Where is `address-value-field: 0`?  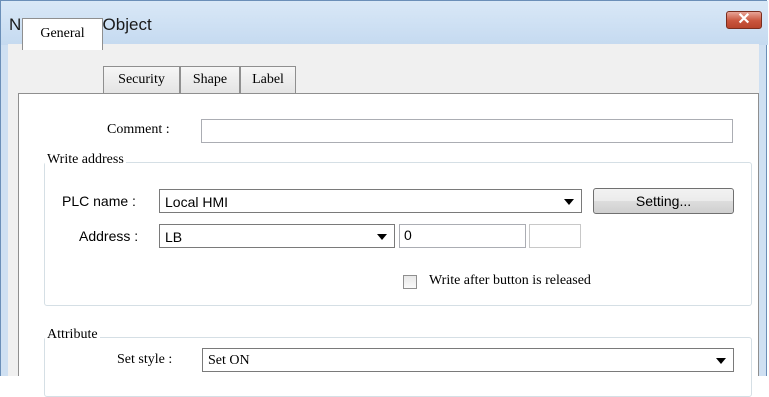 address-value-field: 0 is located at coordinates (462, 236).